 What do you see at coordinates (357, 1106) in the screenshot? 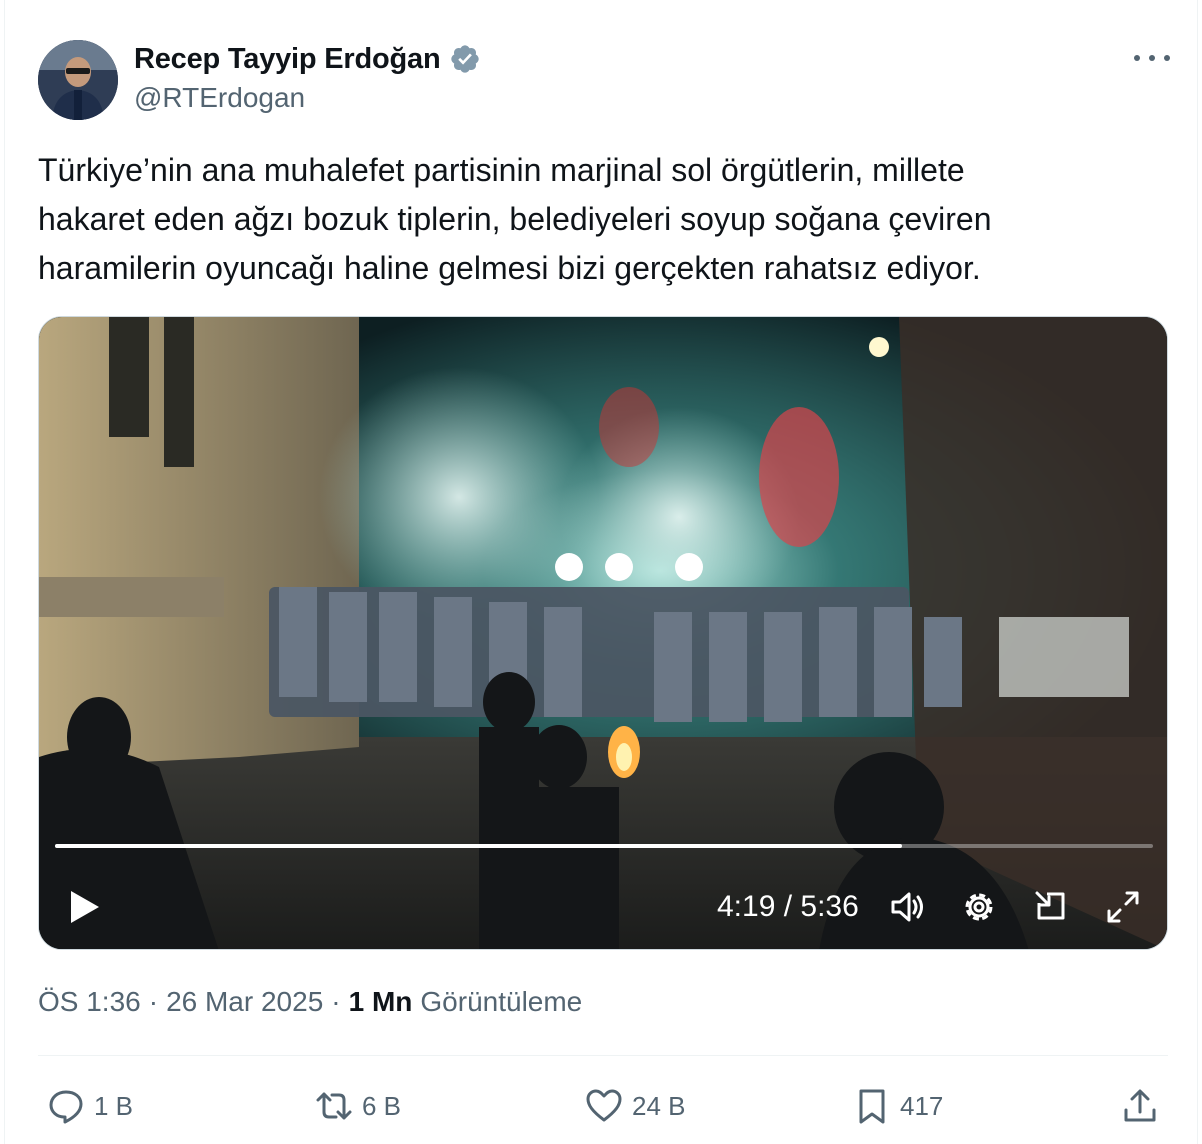
I see `retweet-button: 6 B` at bounding box center [357, 1106].